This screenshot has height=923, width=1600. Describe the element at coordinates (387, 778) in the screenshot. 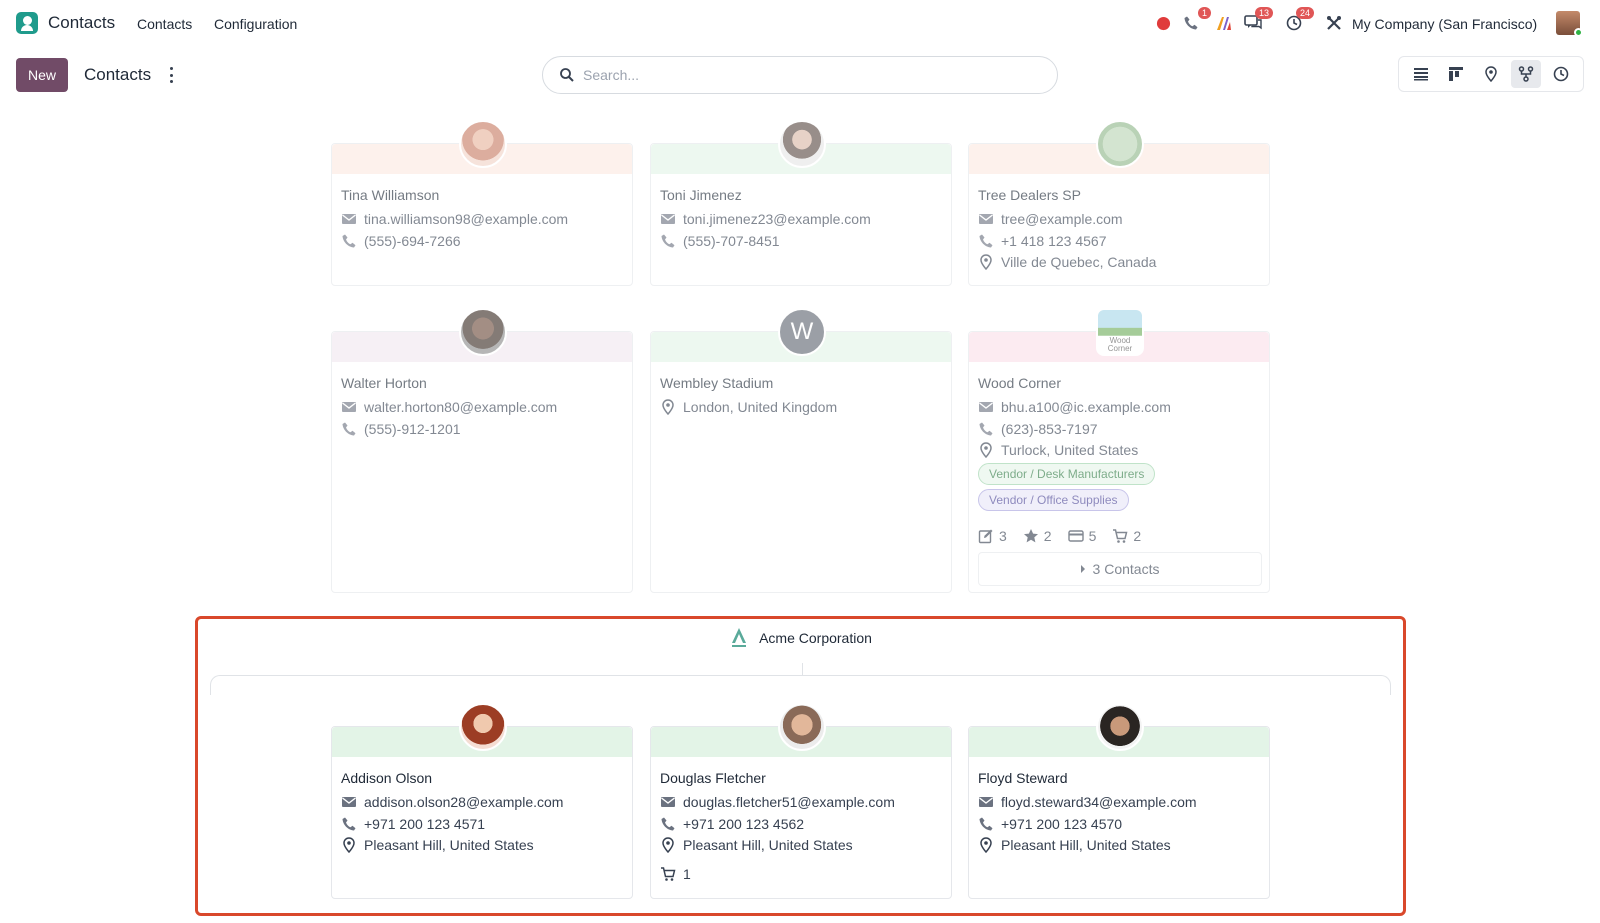

I see `contact-name: Addison Olson` at that location.